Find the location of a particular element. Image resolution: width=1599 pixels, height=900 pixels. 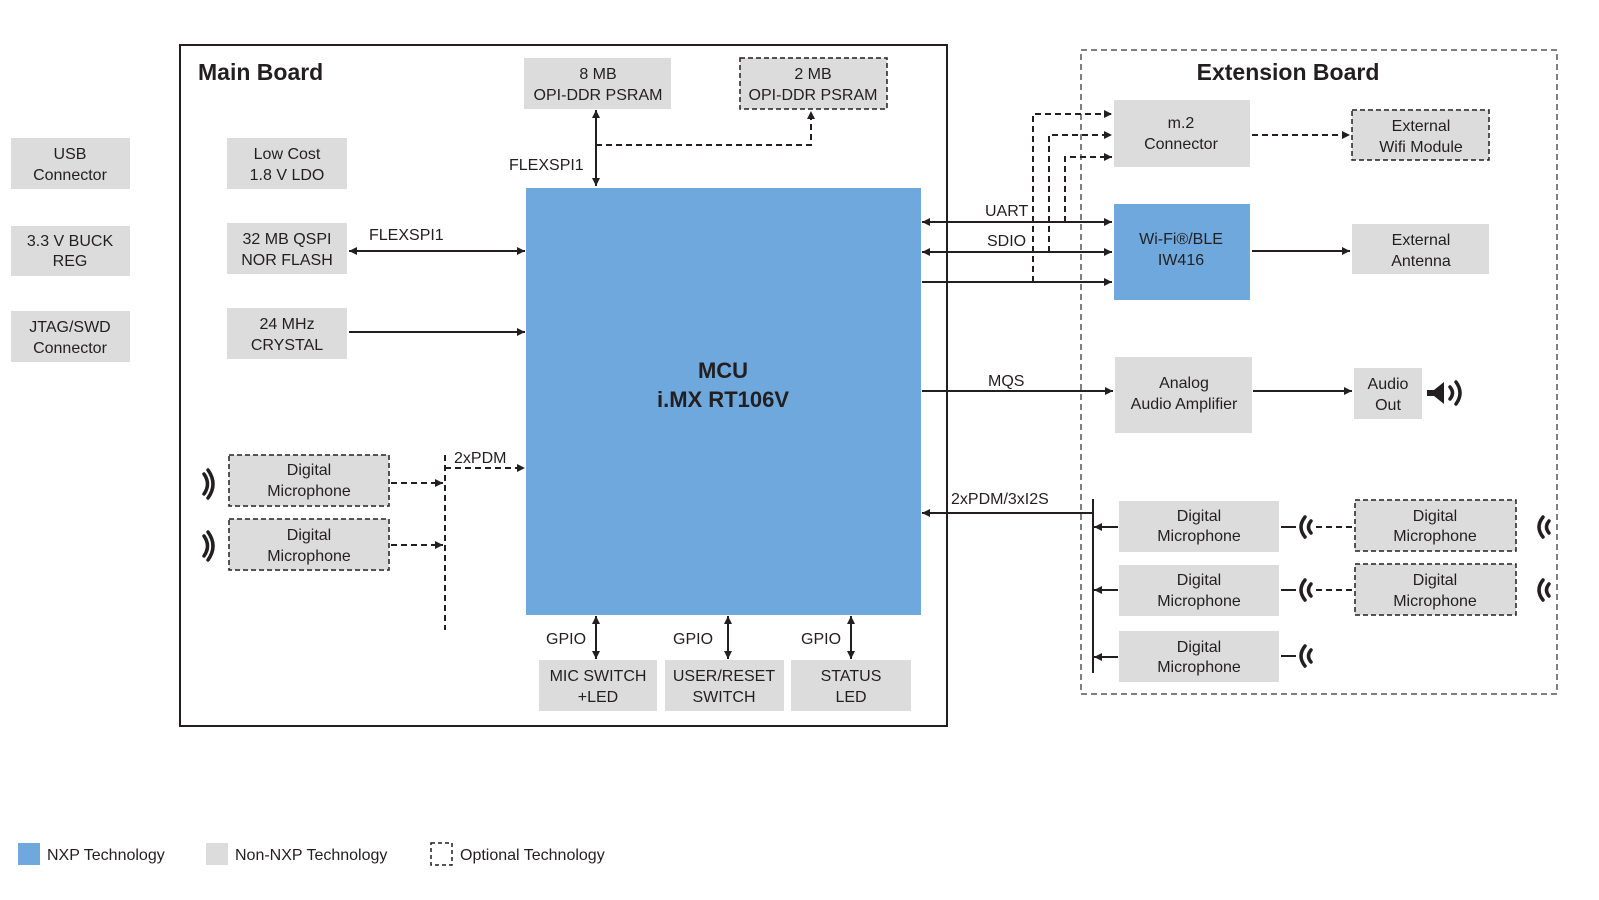

svg-text: STATUS is located at coordinates (851, 676).